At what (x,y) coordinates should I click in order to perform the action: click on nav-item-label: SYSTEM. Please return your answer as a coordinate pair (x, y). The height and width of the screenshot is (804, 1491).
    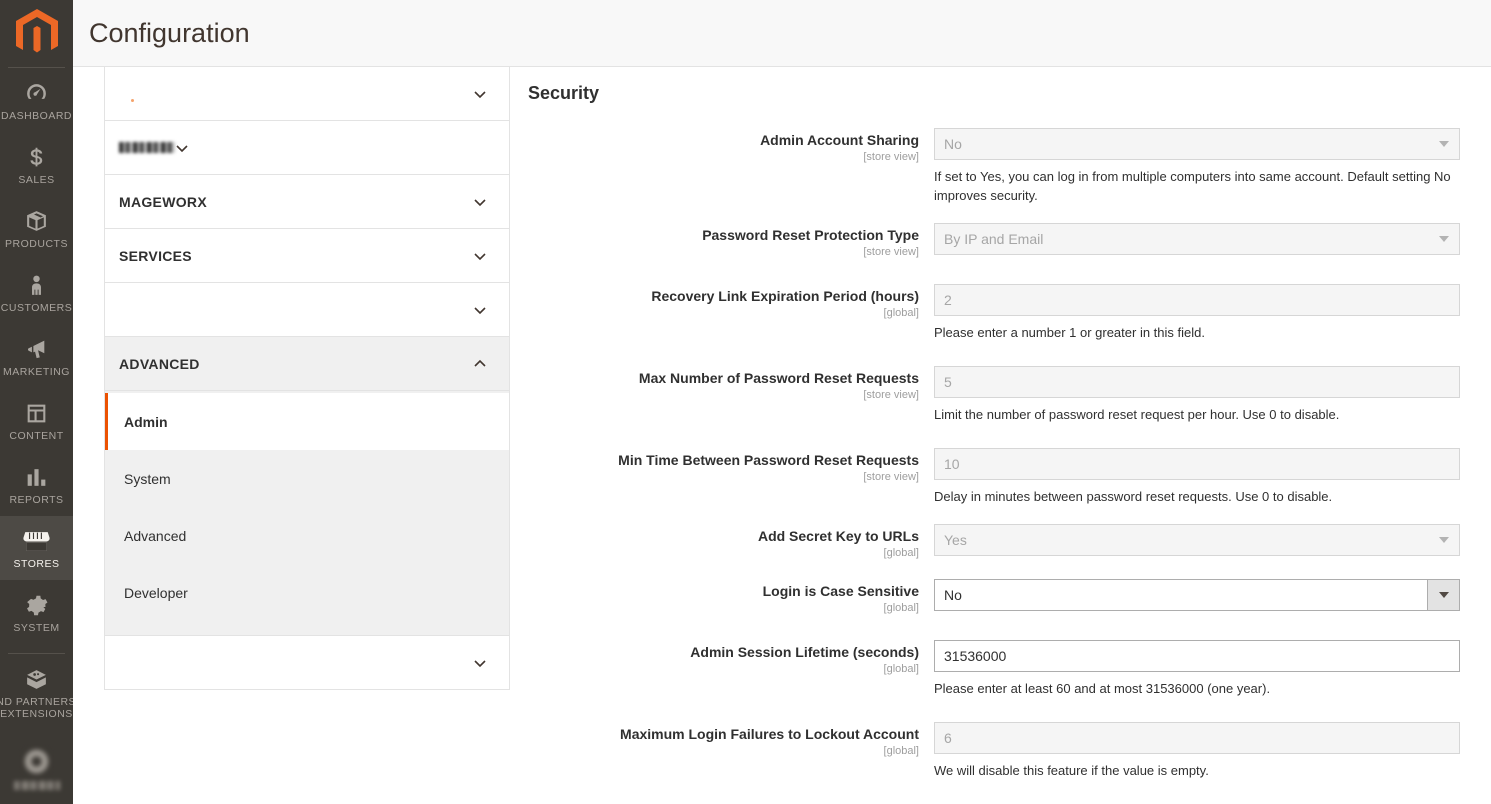
    Looking at the image, I should click on (36, 628).